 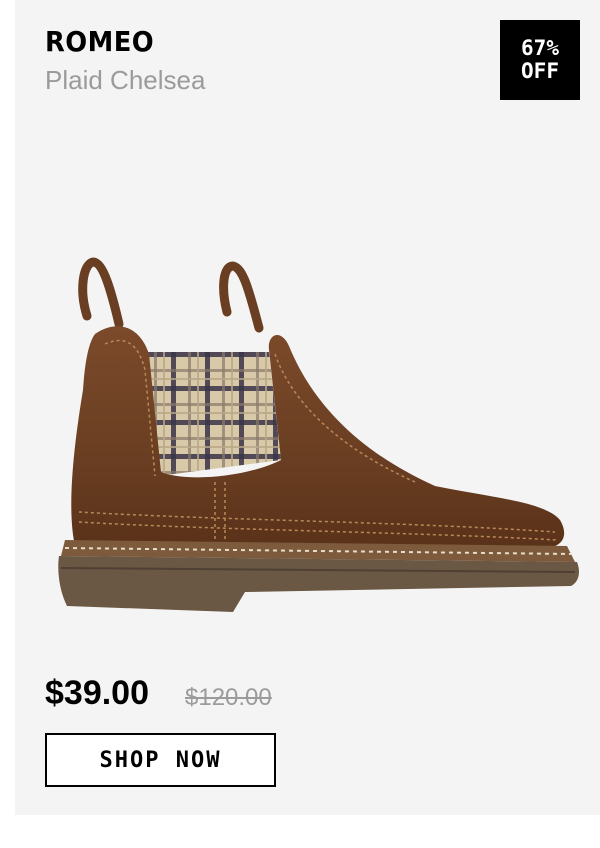 What do you see at coordinates (97, 693) in the screenshot?
I see `sale-price: $39.00` at bounding box center [97, 693].